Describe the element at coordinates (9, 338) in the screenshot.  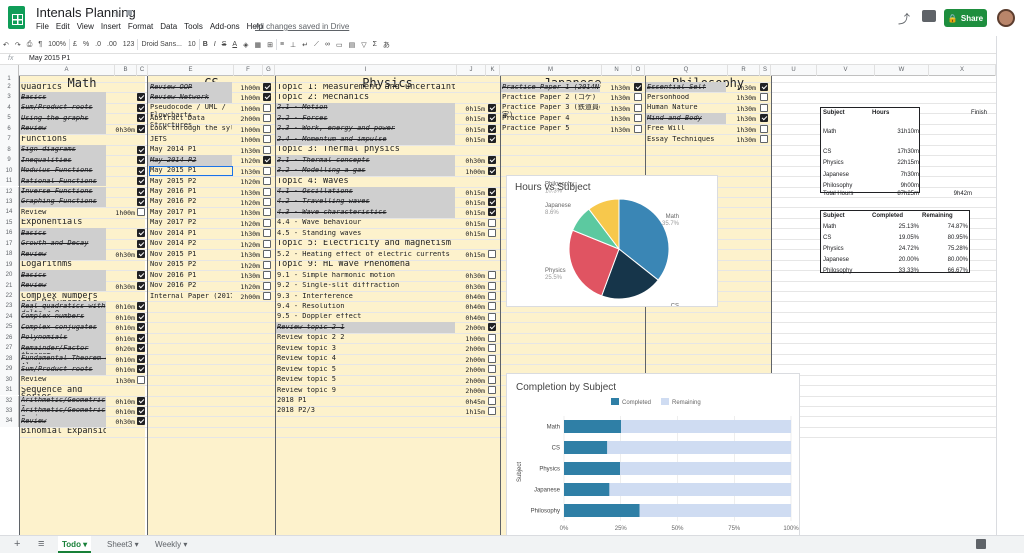
I see `row-number: 26` at that location.